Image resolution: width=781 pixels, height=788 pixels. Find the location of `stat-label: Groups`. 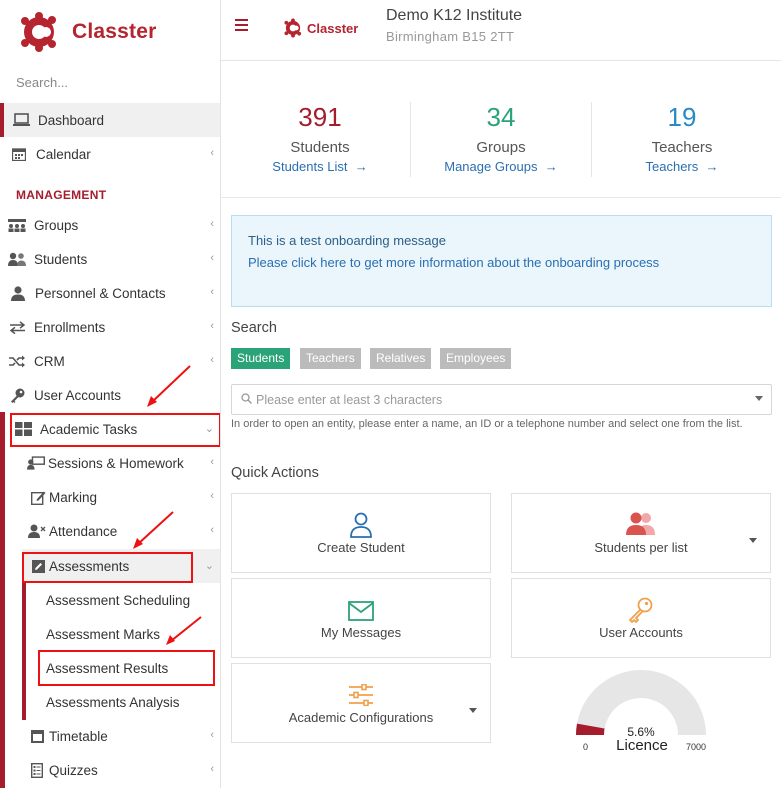

stat-label: Groups is located at coordinates (501, 147).